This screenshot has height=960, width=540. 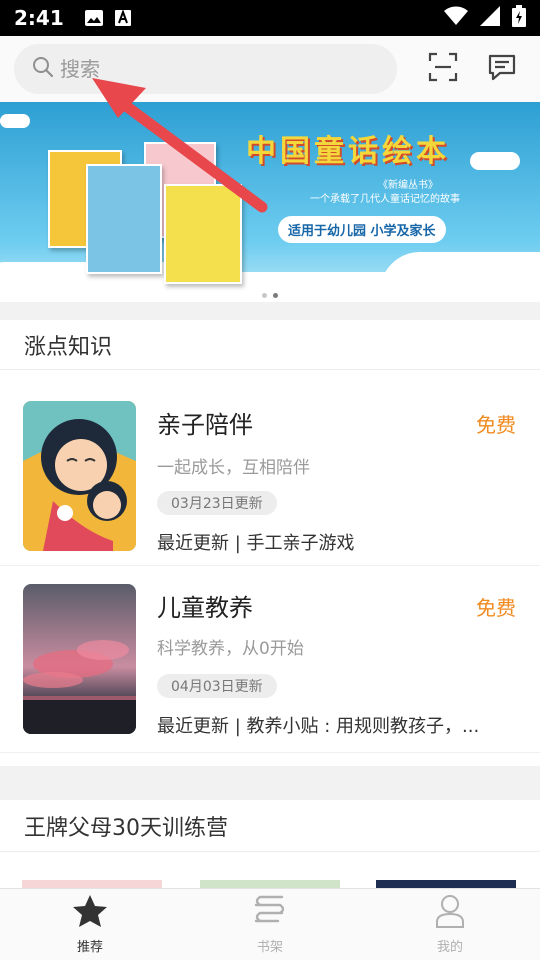 What do you see at coordinates (264, 295) in the screenshot?
I see `pagination-dot` at bounding box center [264, 295].